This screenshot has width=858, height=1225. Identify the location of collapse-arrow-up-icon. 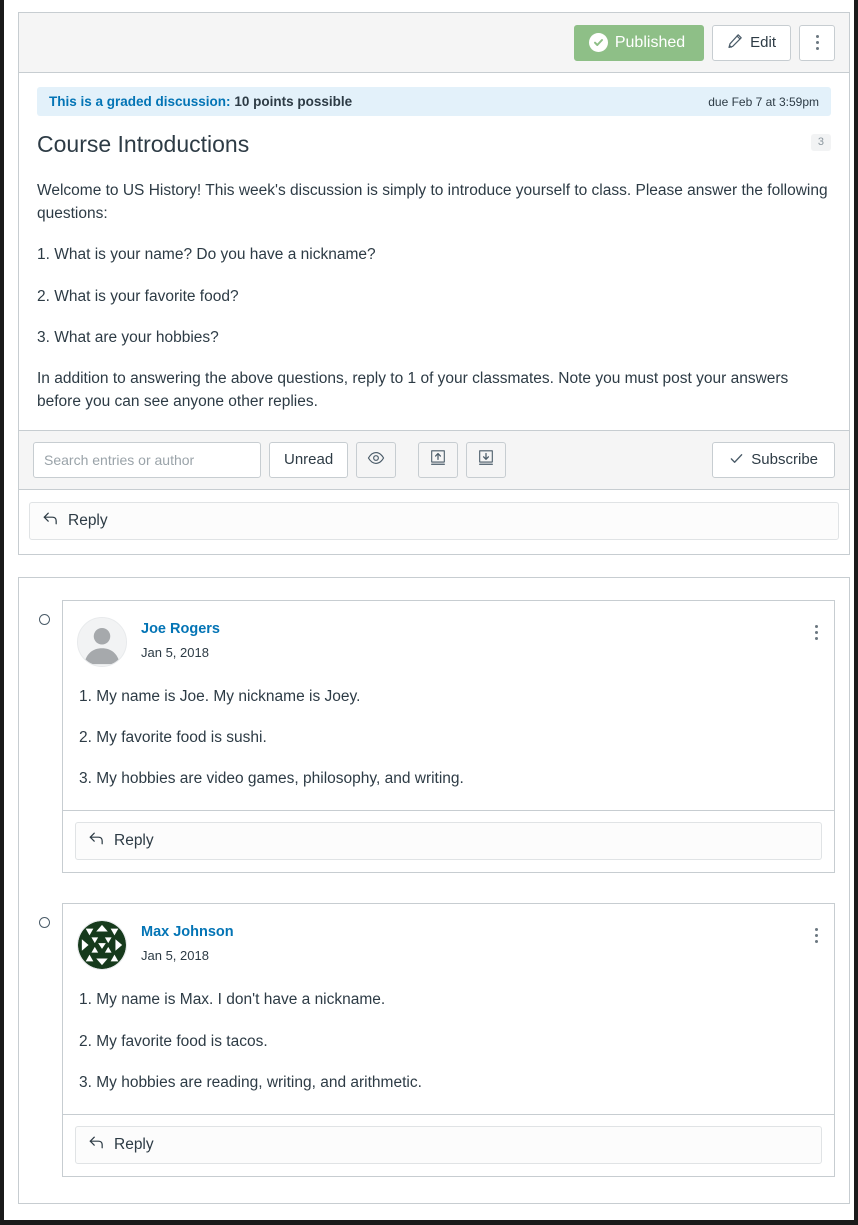
(438, 459).